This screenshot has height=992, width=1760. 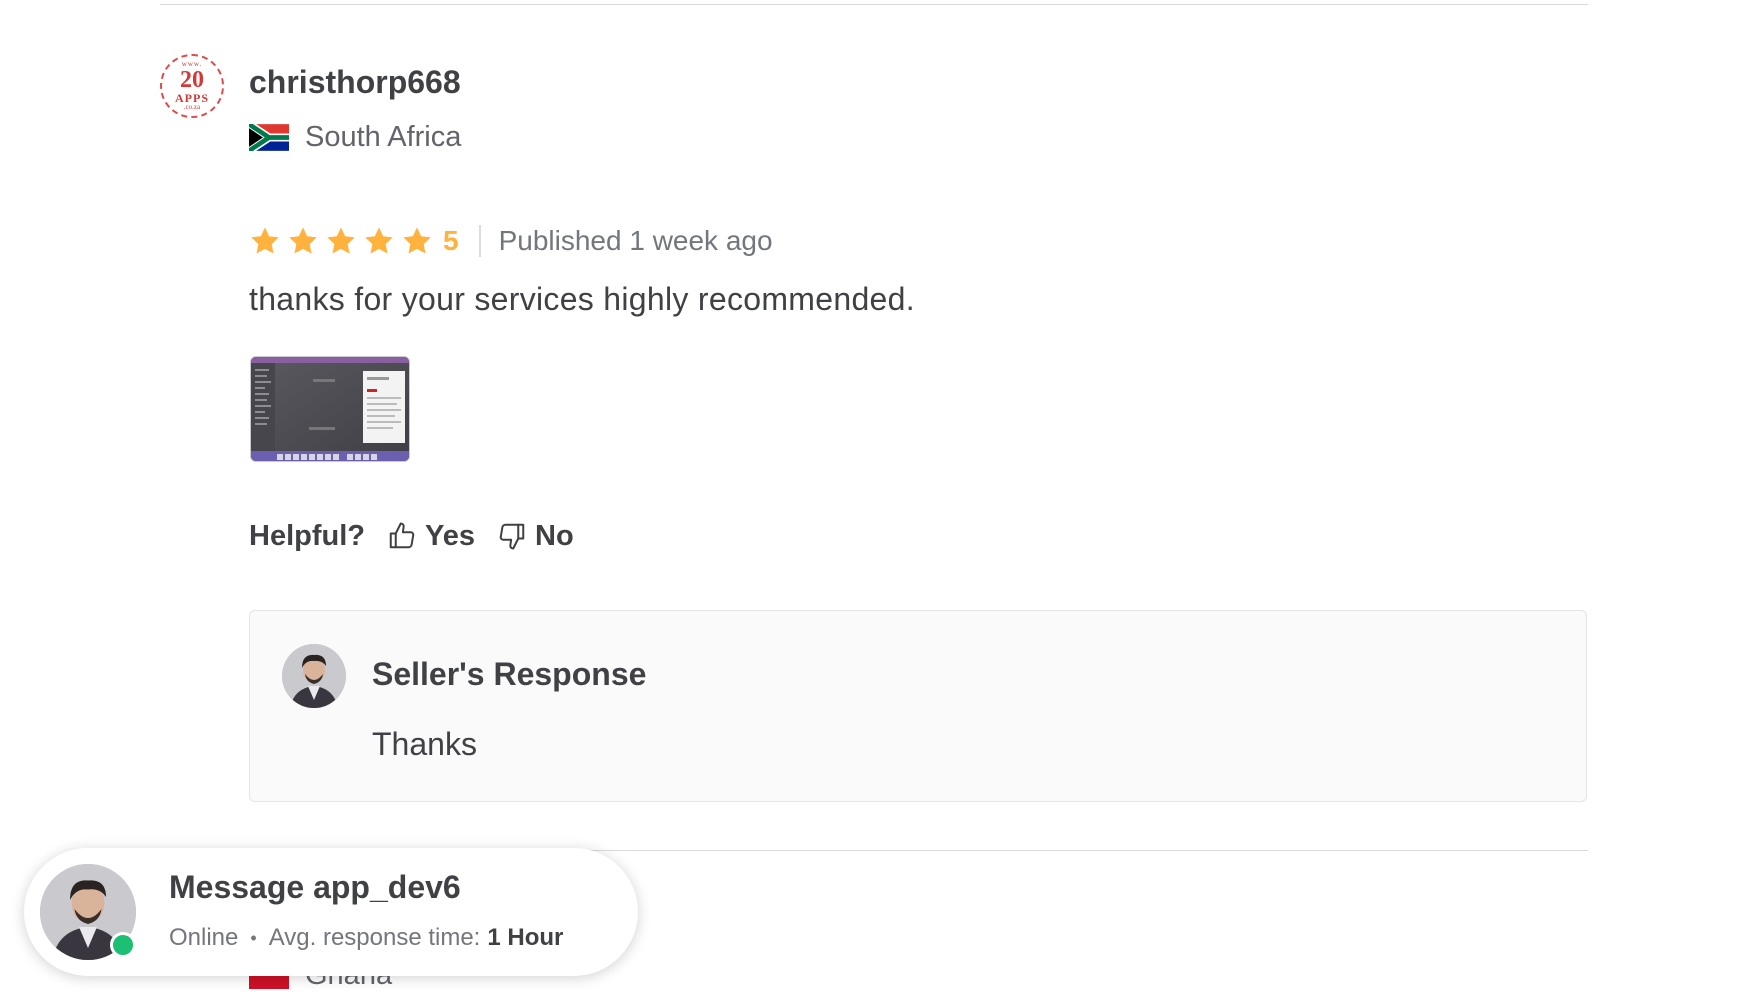 What do you see at coordinates (525, 937) in the screenshot?
I see `response-time-value: 1 Hour` at bounding box center [525, 937].